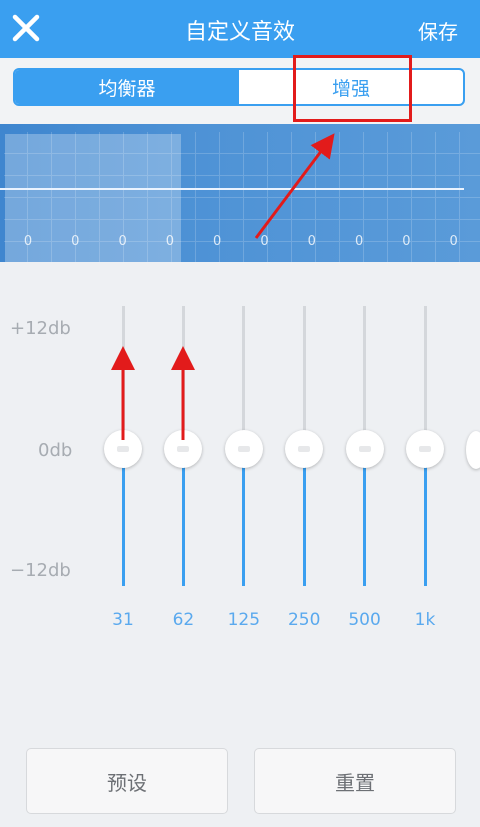  I want to click on page-title: 自定义音效, so click(239, 32).